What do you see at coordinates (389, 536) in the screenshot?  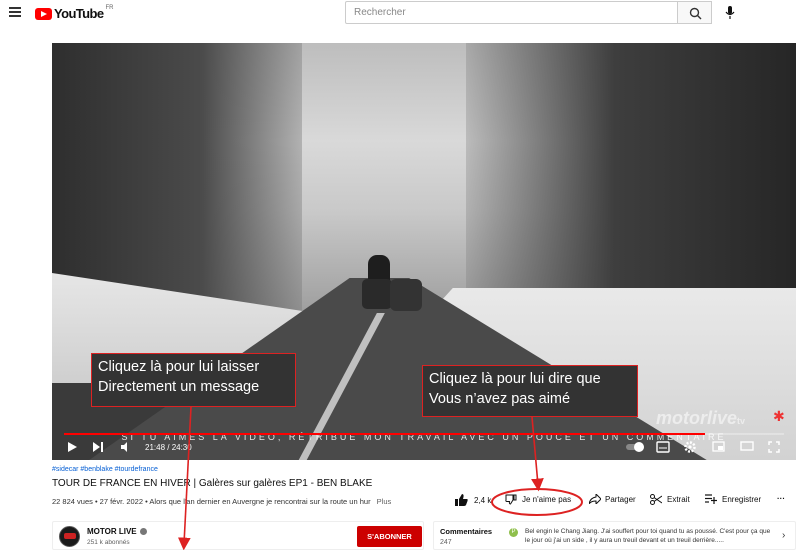 I see `subscribe-button: S'ABONNER` at bounding box center [389, 536].